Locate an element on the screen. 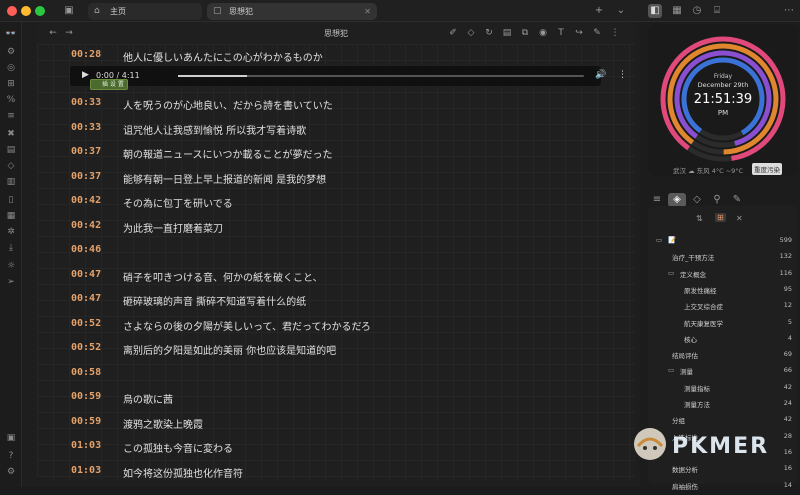 The height and width of the screenshot is (495, 800). lyric-text: さよならの後の夕陽が美しいって、君だってわかるだろ is located at coordinates (247, 327).